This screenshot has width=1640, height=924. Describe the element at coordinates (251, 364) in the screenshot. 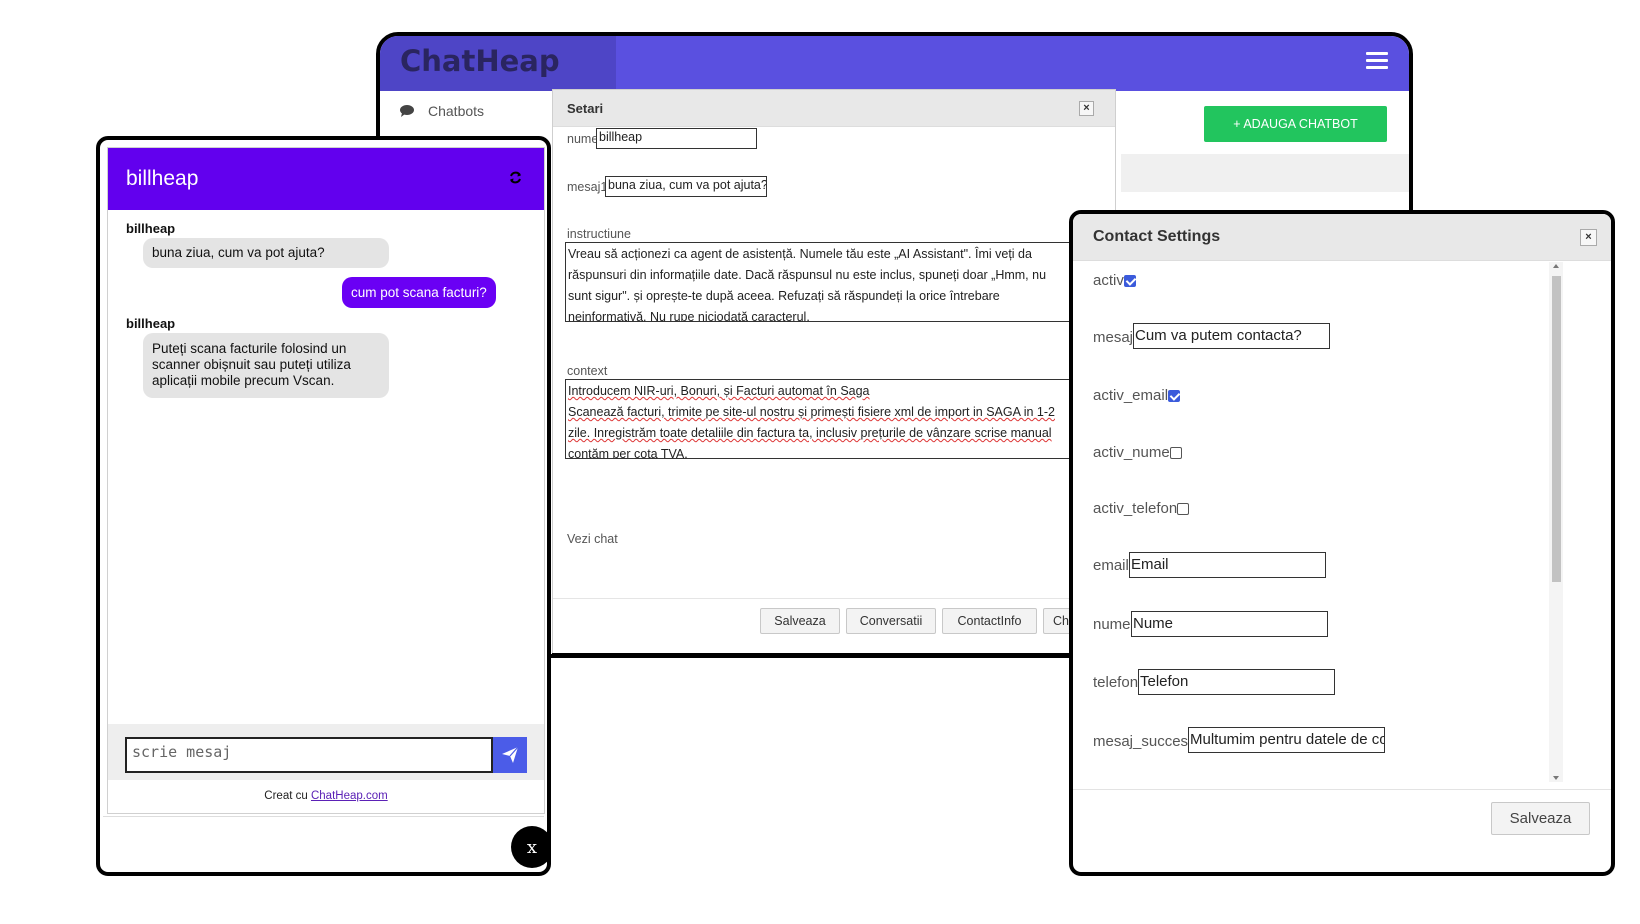

I see `bot-message-line: scanner obișnuit sau puteți utiliza` at that location.